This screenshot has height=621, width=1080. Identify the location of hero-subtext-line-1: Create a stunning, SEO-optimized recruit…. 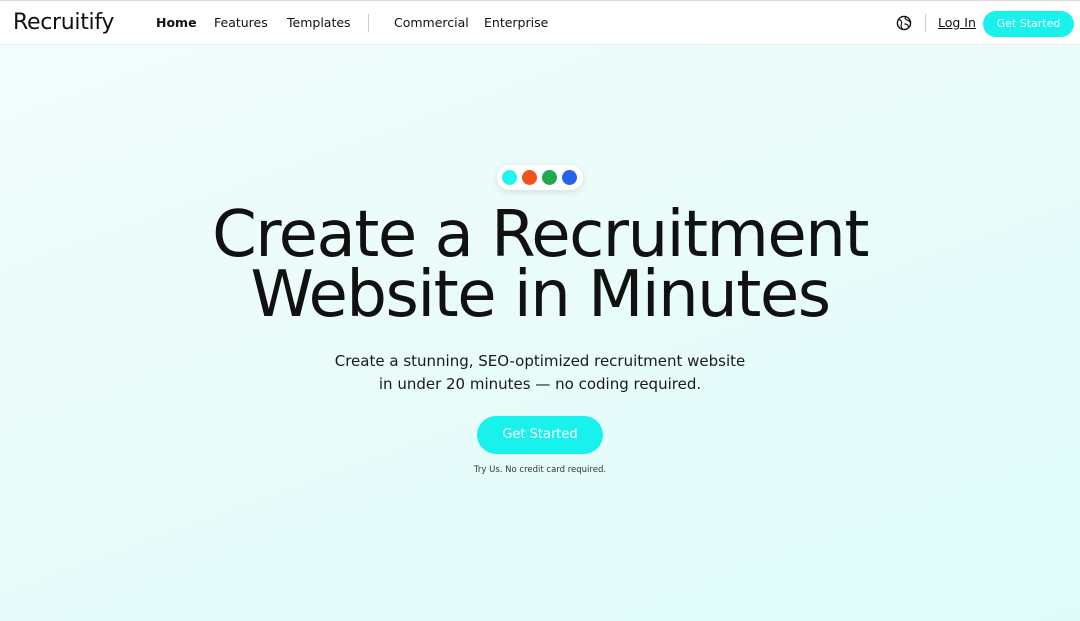
(540, 361).